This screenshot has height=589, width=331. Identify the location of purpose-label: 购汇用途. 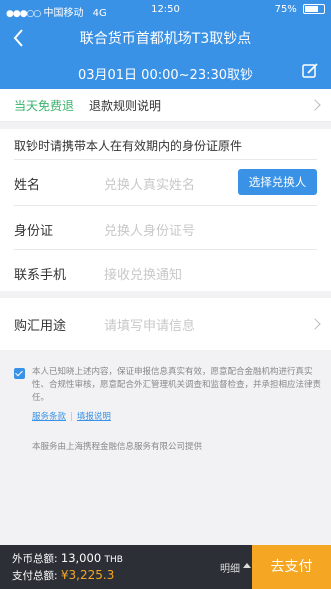
(40, 326).